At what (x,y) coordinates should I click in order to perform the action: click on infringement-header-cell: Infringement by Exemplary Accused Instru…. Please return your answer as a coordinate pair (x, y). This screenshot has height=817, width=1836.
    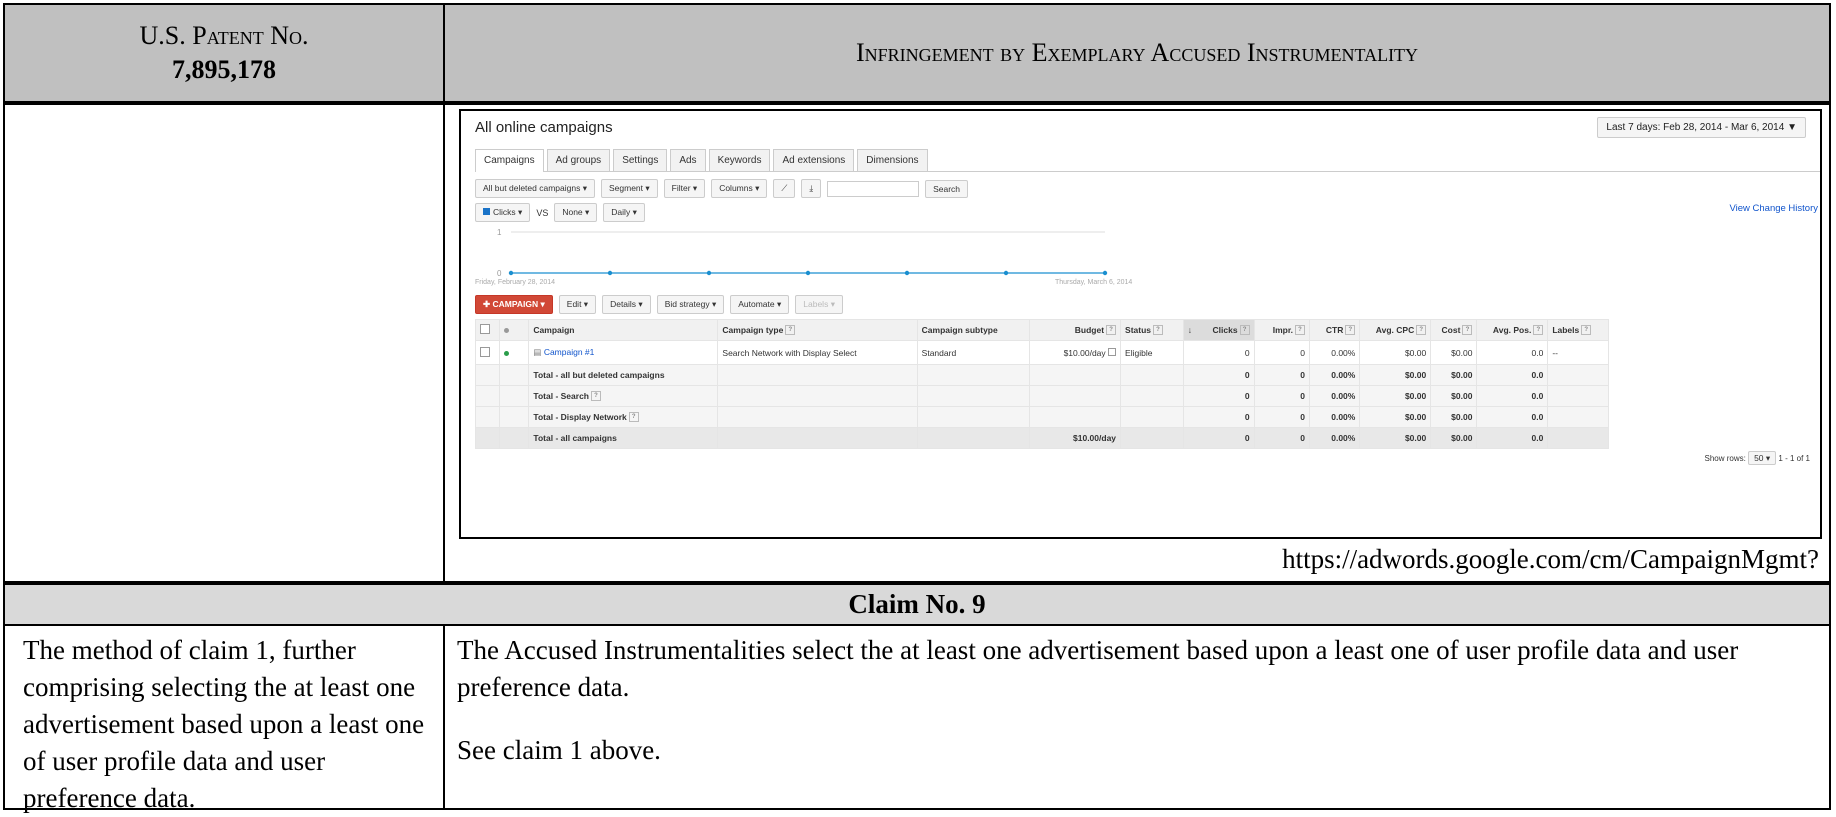
    Looking at the image, I should click on (1137, 53).